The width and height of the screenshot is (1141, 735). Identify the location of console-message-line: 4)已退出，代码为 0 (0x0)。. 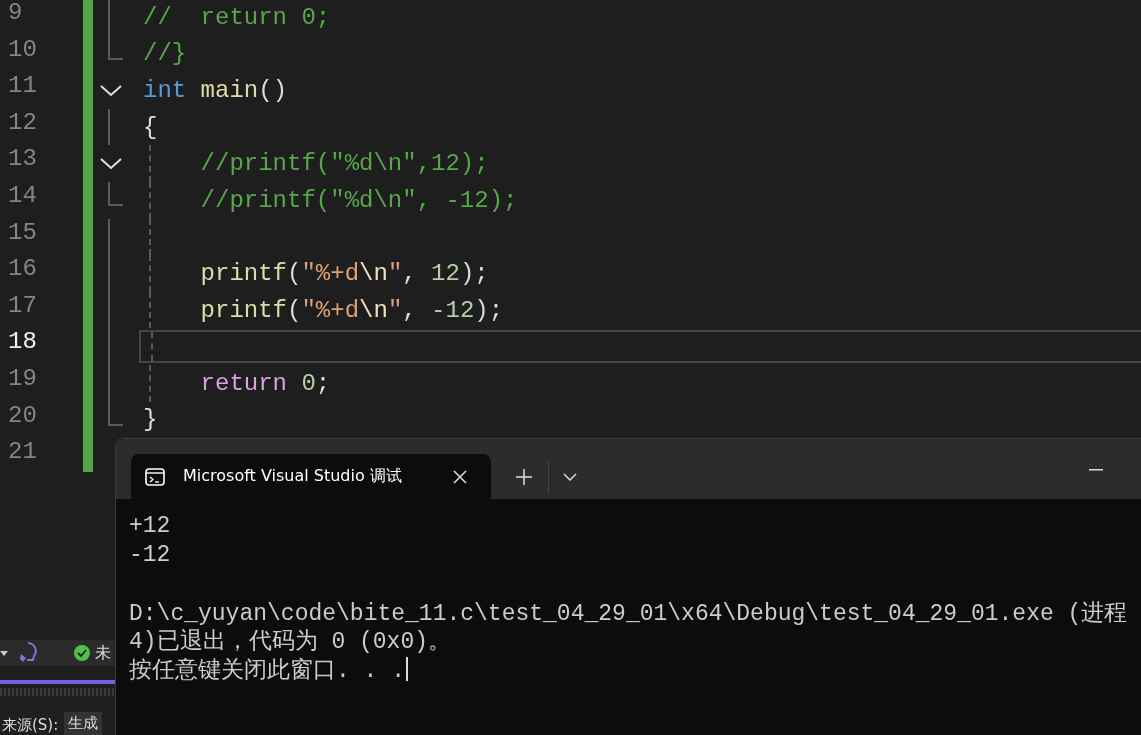
(290, 642).